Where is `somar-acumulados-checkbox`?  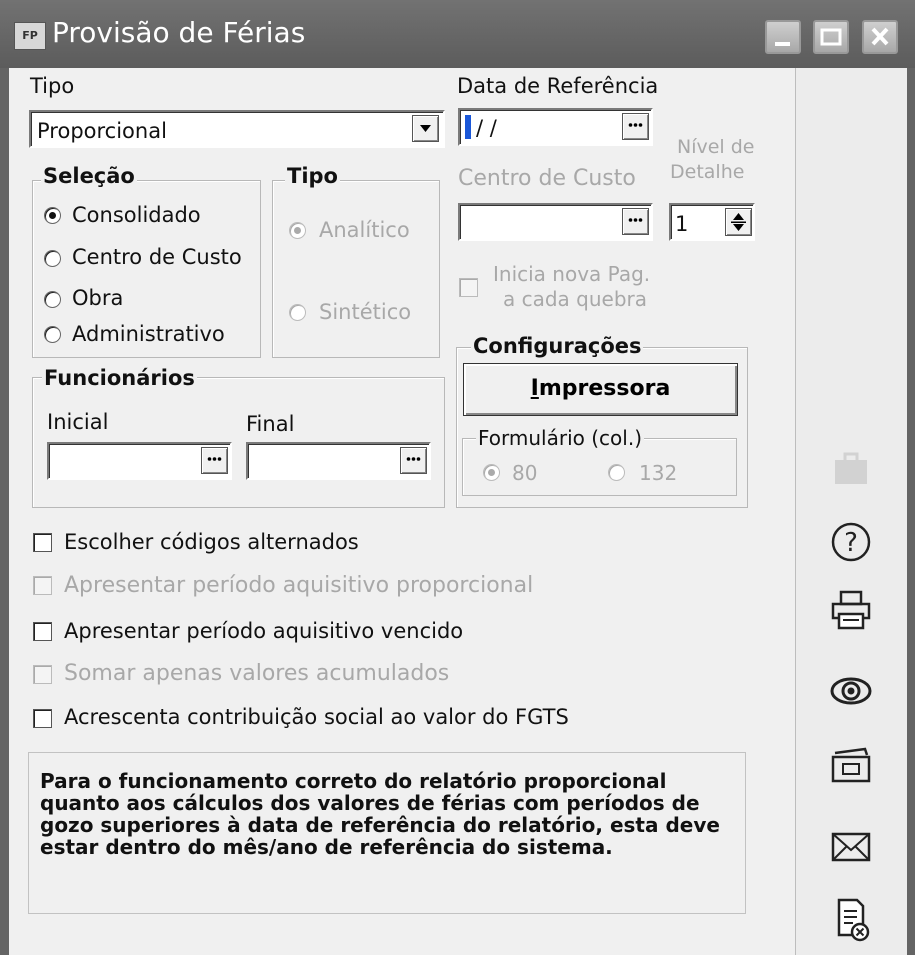
somar-acumulados-checkbox is located at coordinates (42, 674).